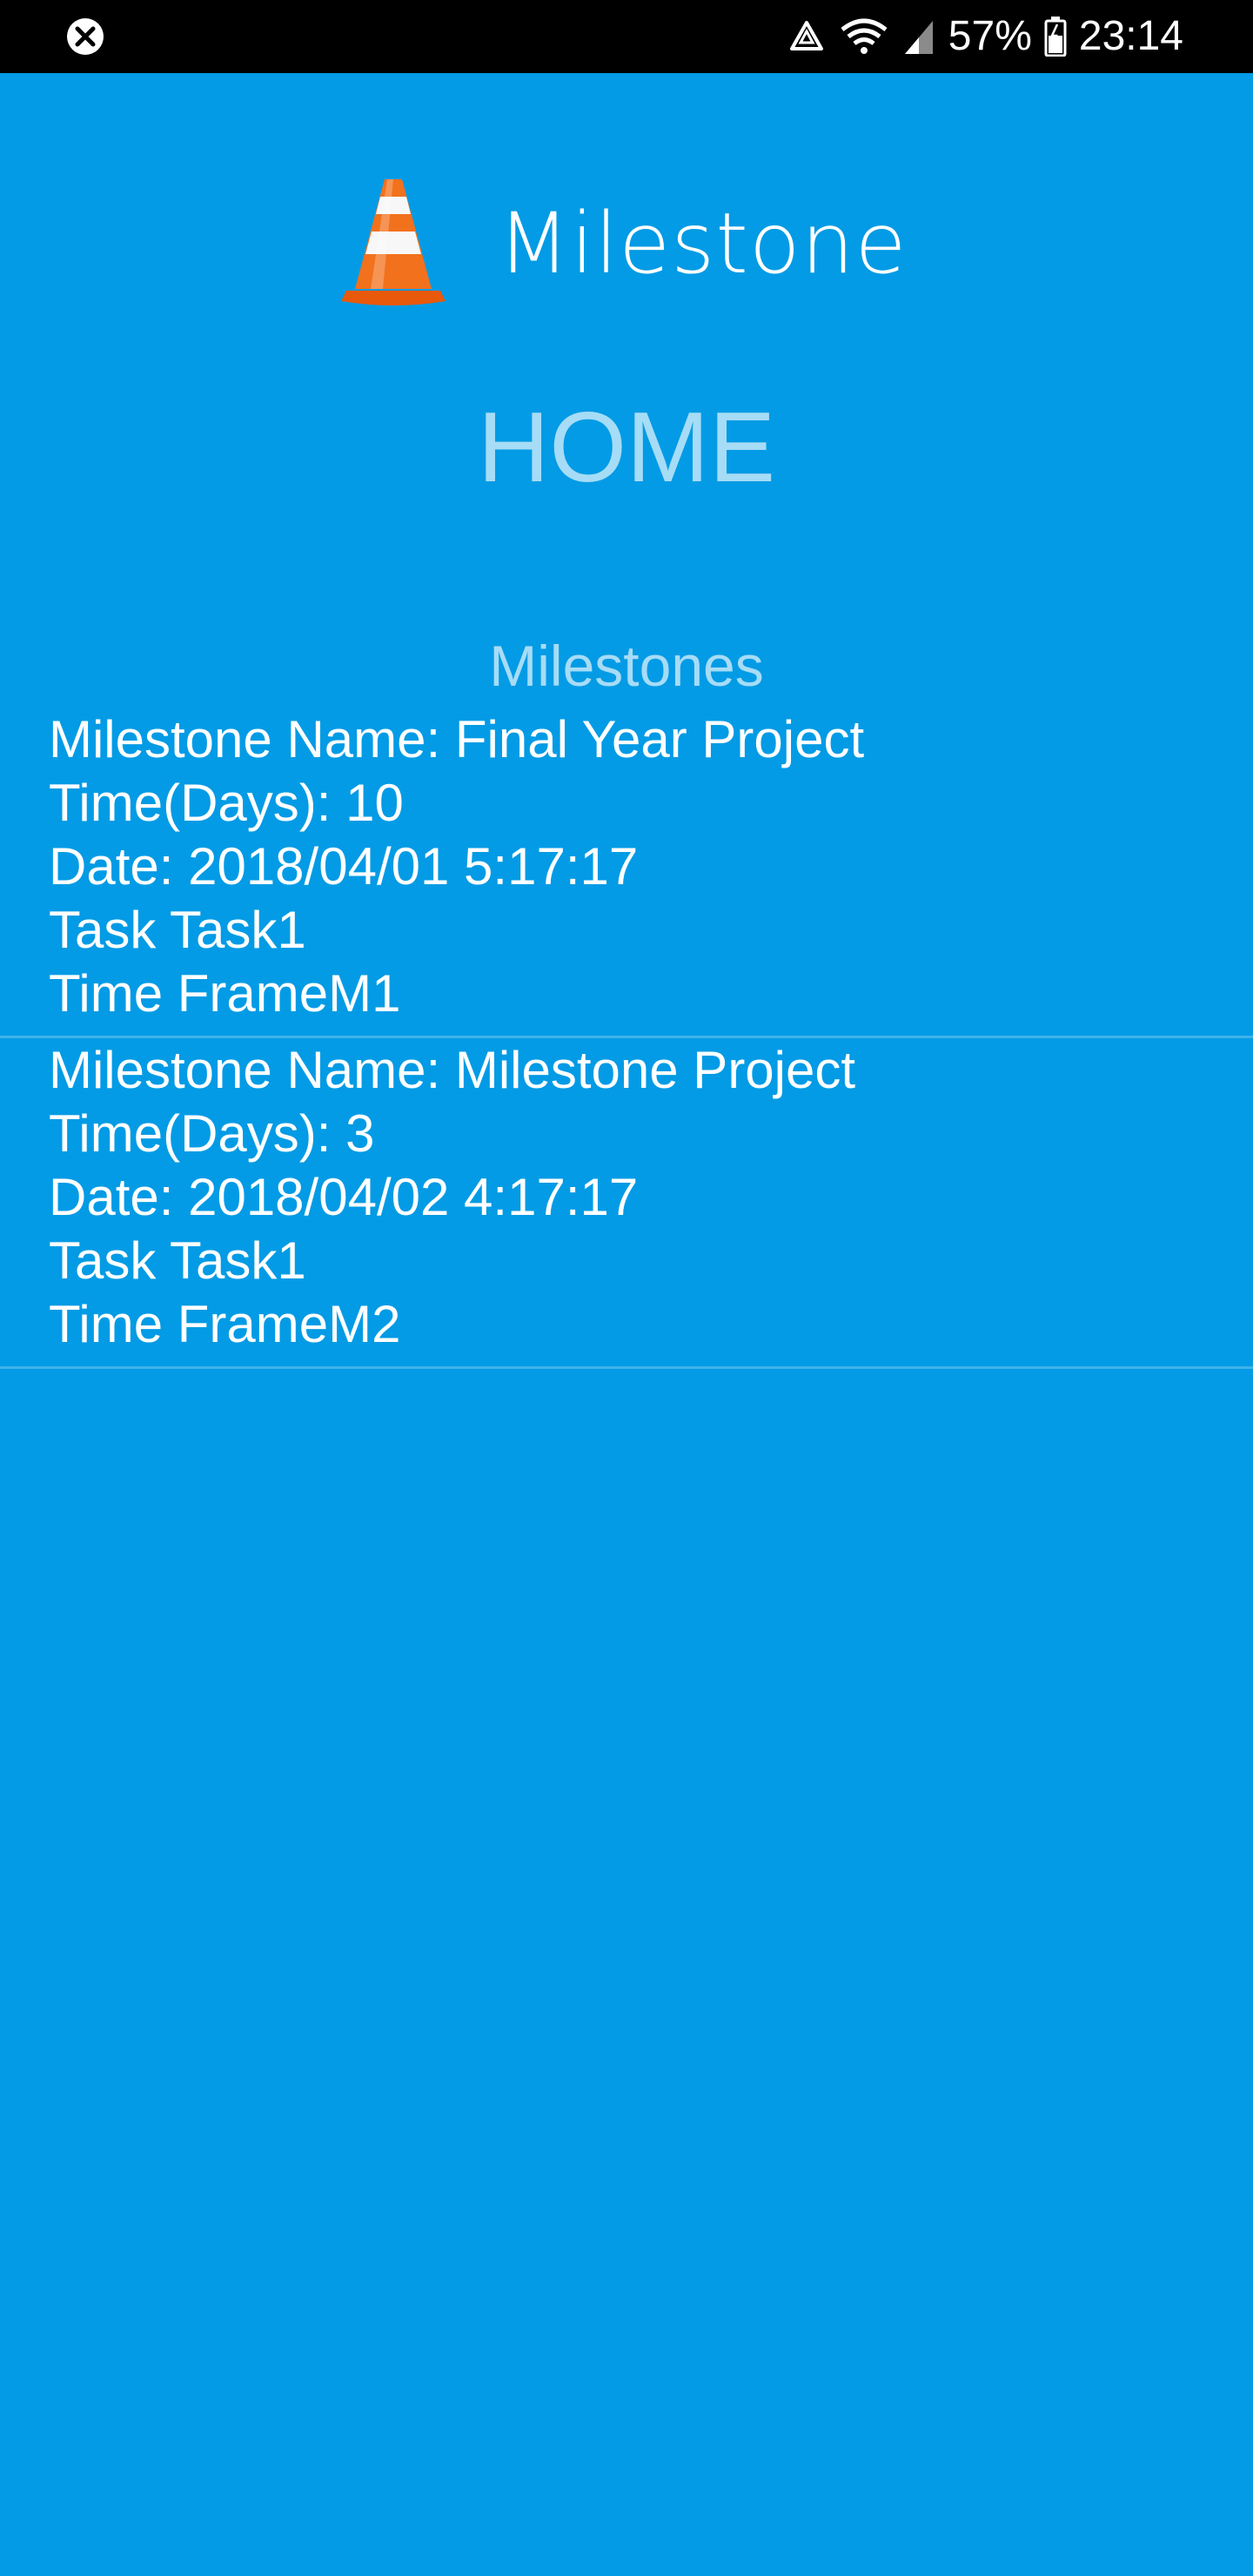 This screenshot has height=2576, width=1253. What do you see at coordinates (212, 1133) in the screenshot?
I see `milestone-time-days: Time(Days): 3` at bounding box center [212, 1133].